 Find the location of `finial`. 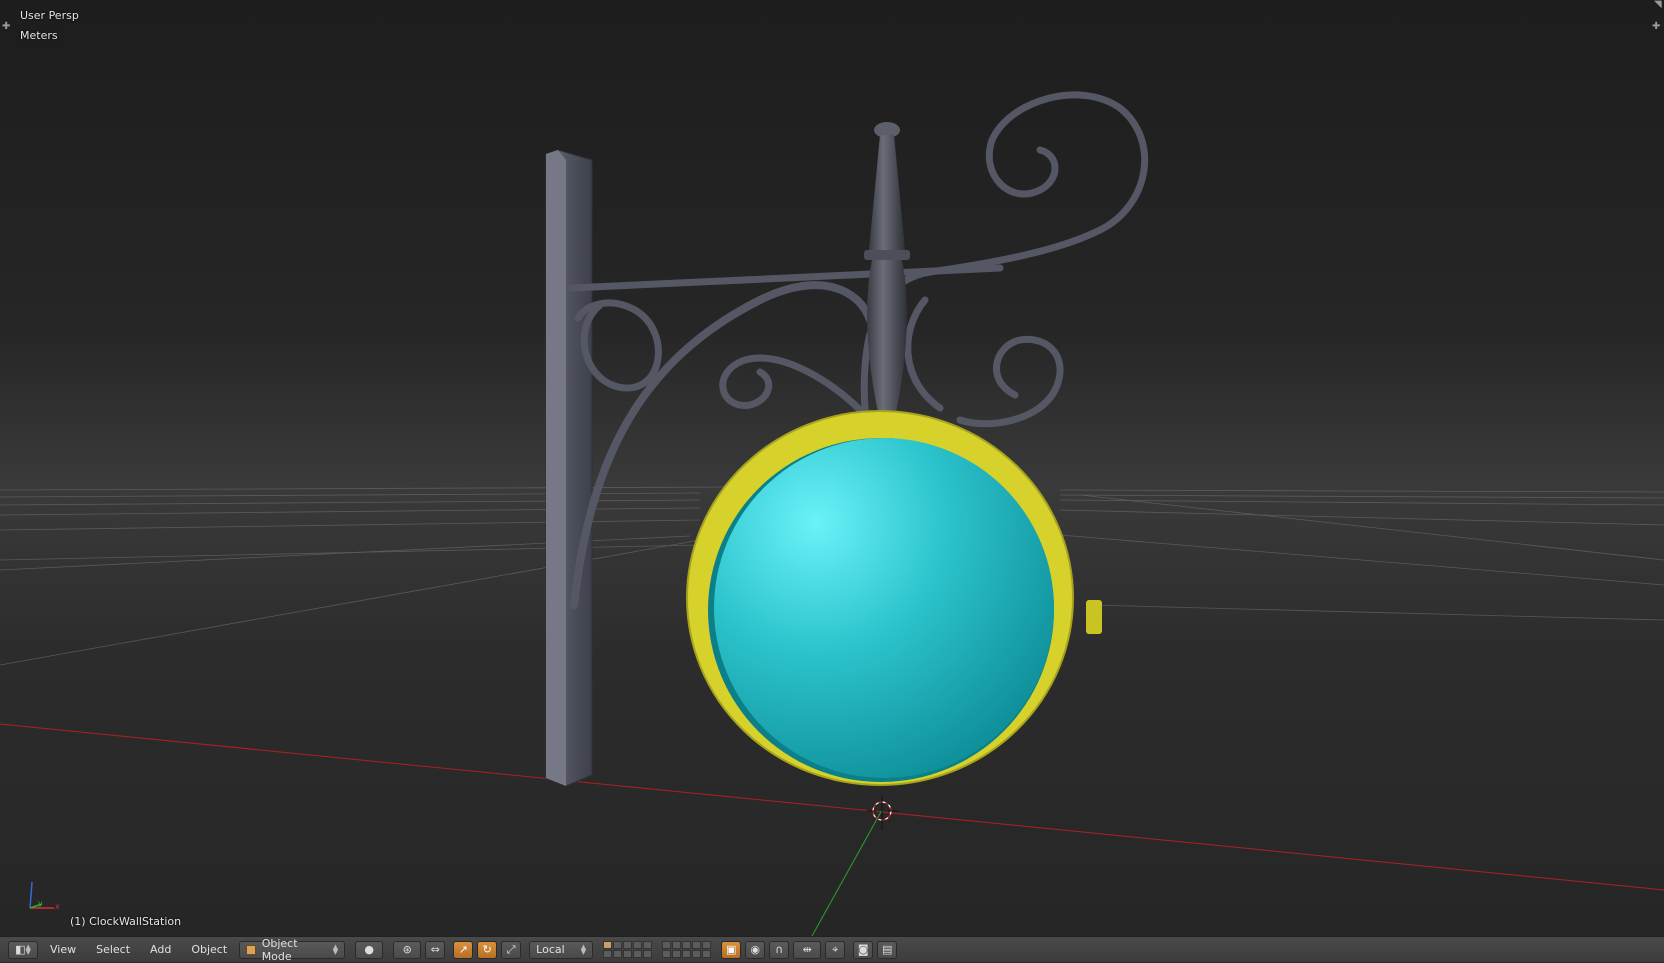

finial is located at coordinates (887, 267).